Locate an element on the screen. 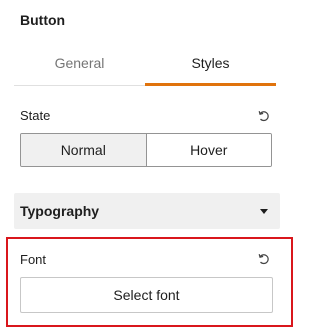 The image size is (320, 333). typography-panel-toggle: Typography is located at coordinates (147, 211).